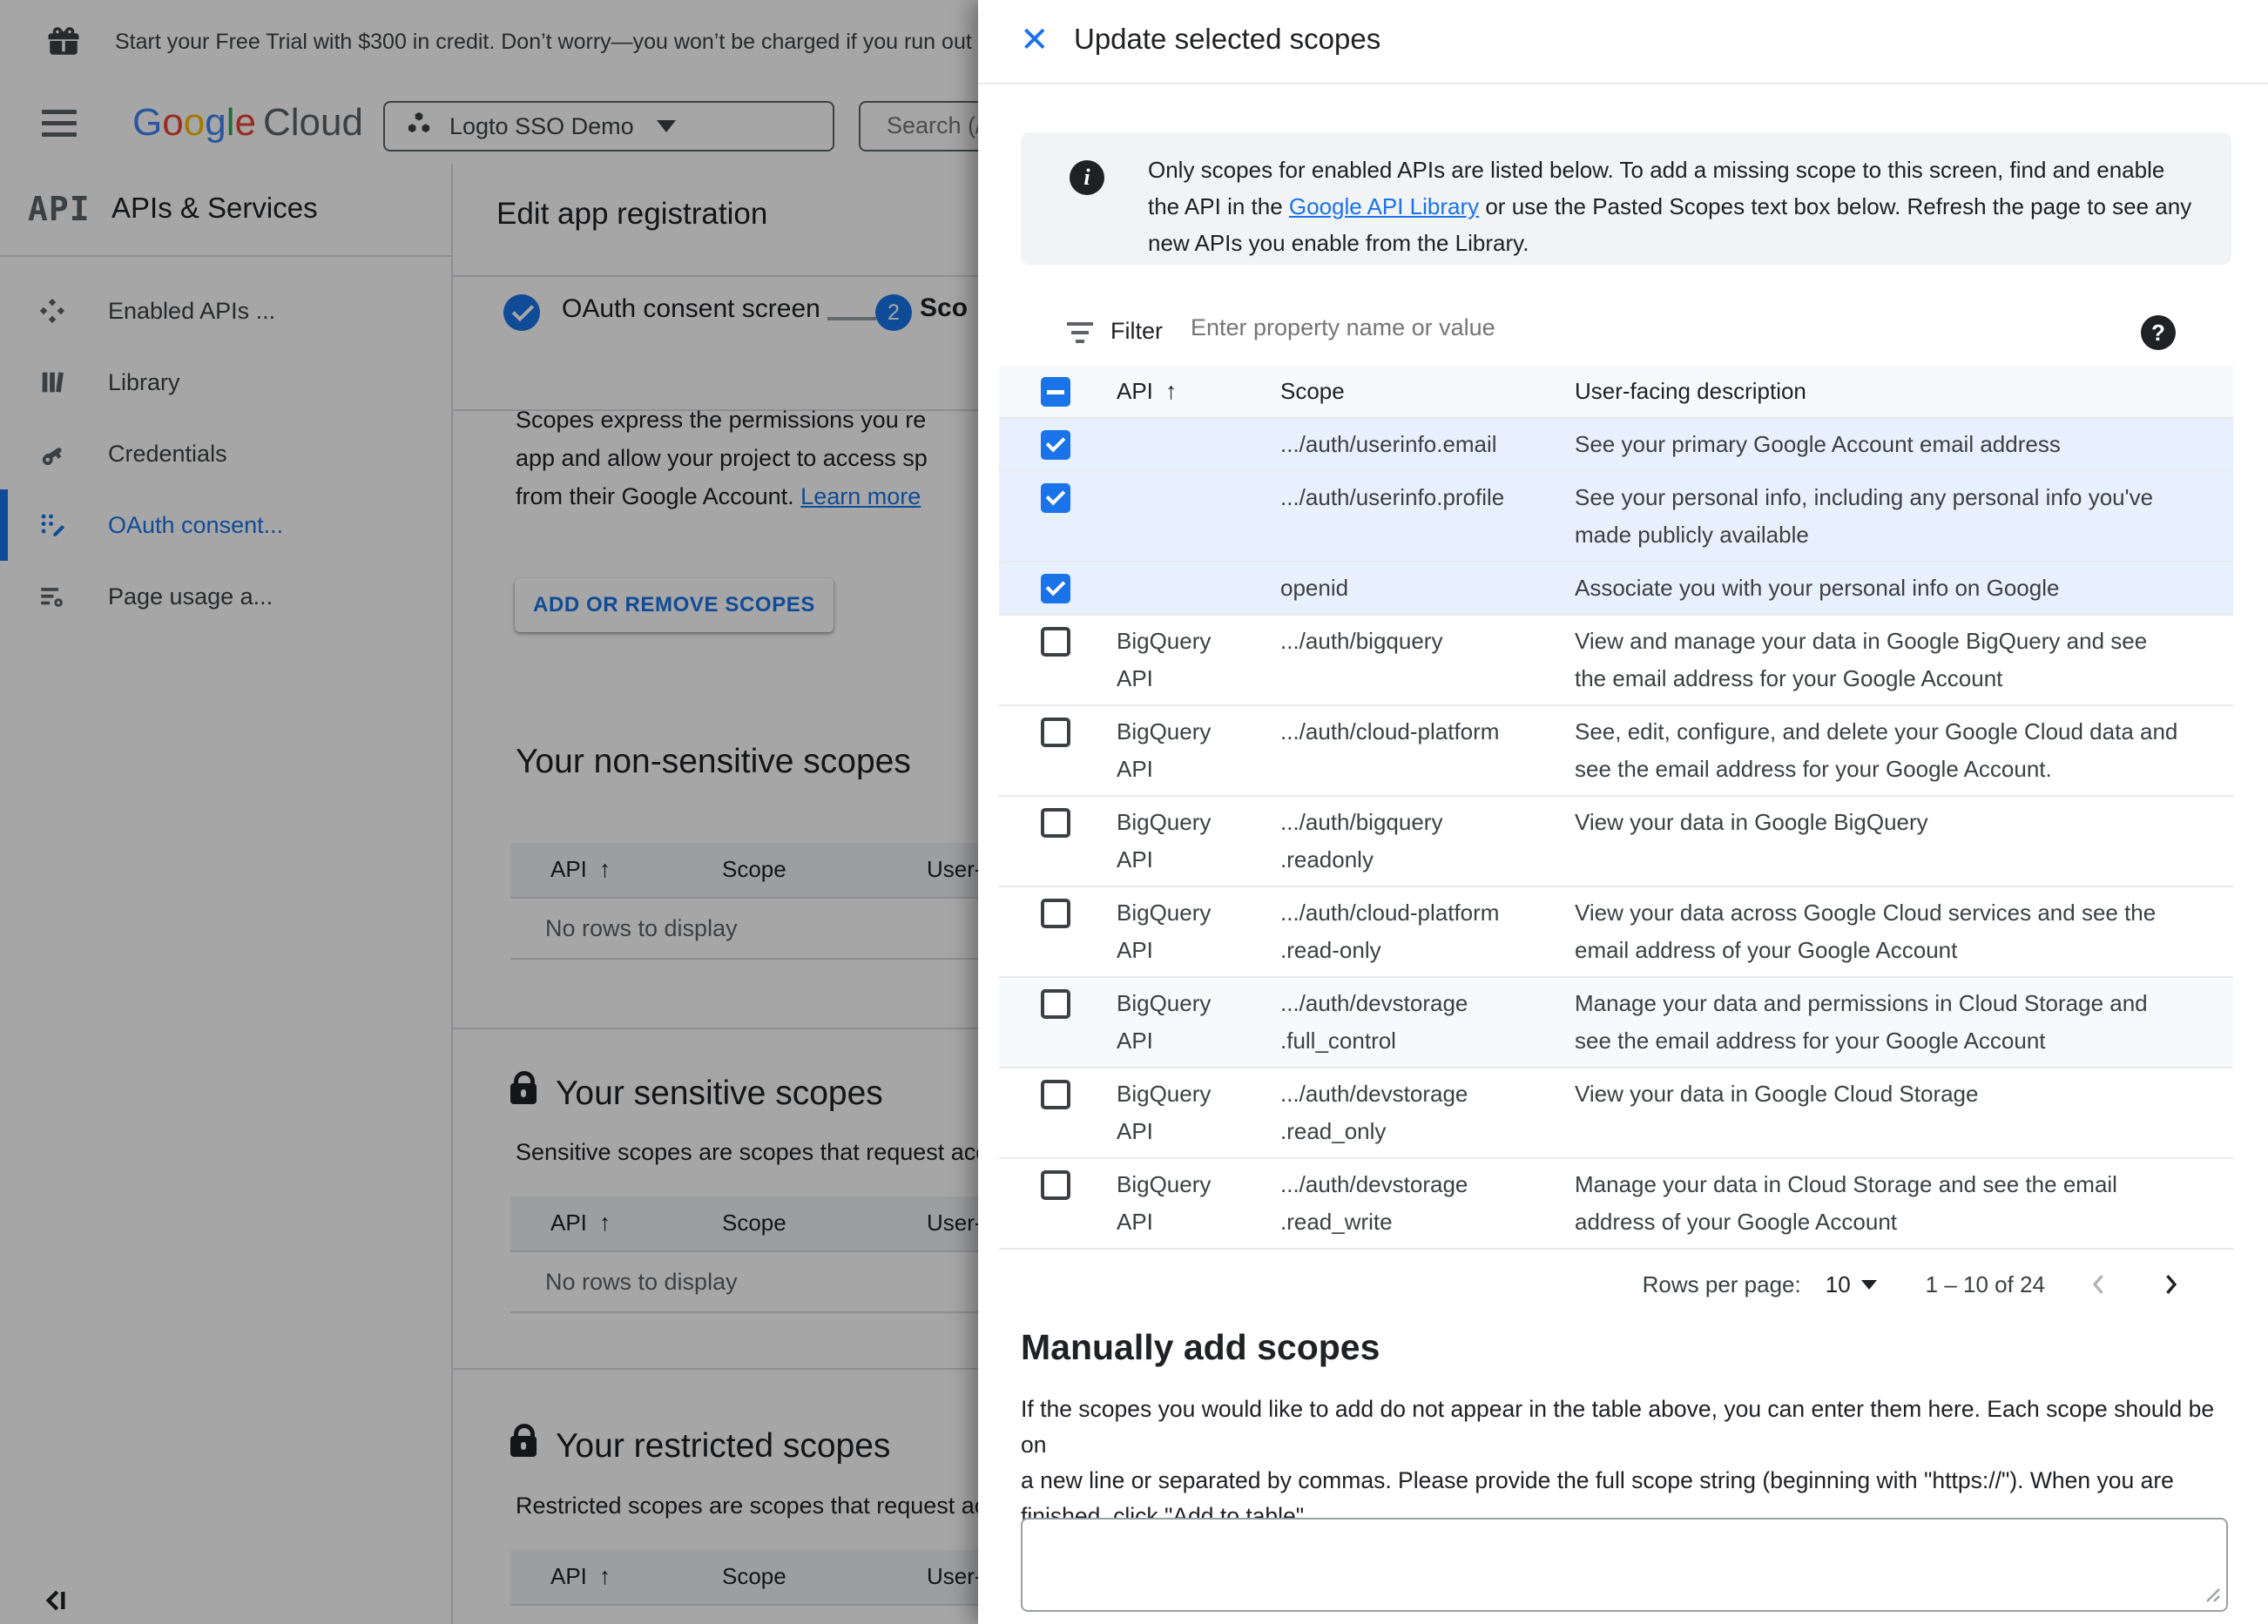 The width and height of the screenshot is (2268, 1624). What do you see at coordinates (1361, 841) in the screenshot?
I see `scope-scope: .../auth/bigquery .readonly` at bounding box center [1361, 841].